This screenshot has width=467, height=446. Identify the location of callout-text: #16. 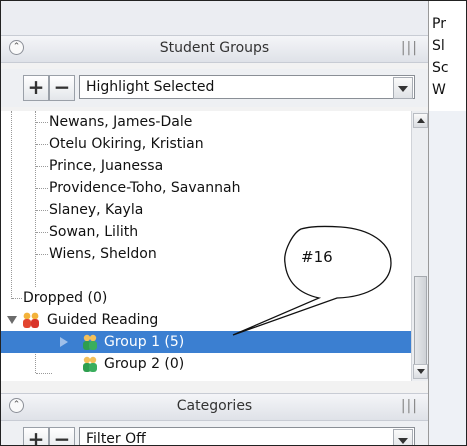
(317, 257).